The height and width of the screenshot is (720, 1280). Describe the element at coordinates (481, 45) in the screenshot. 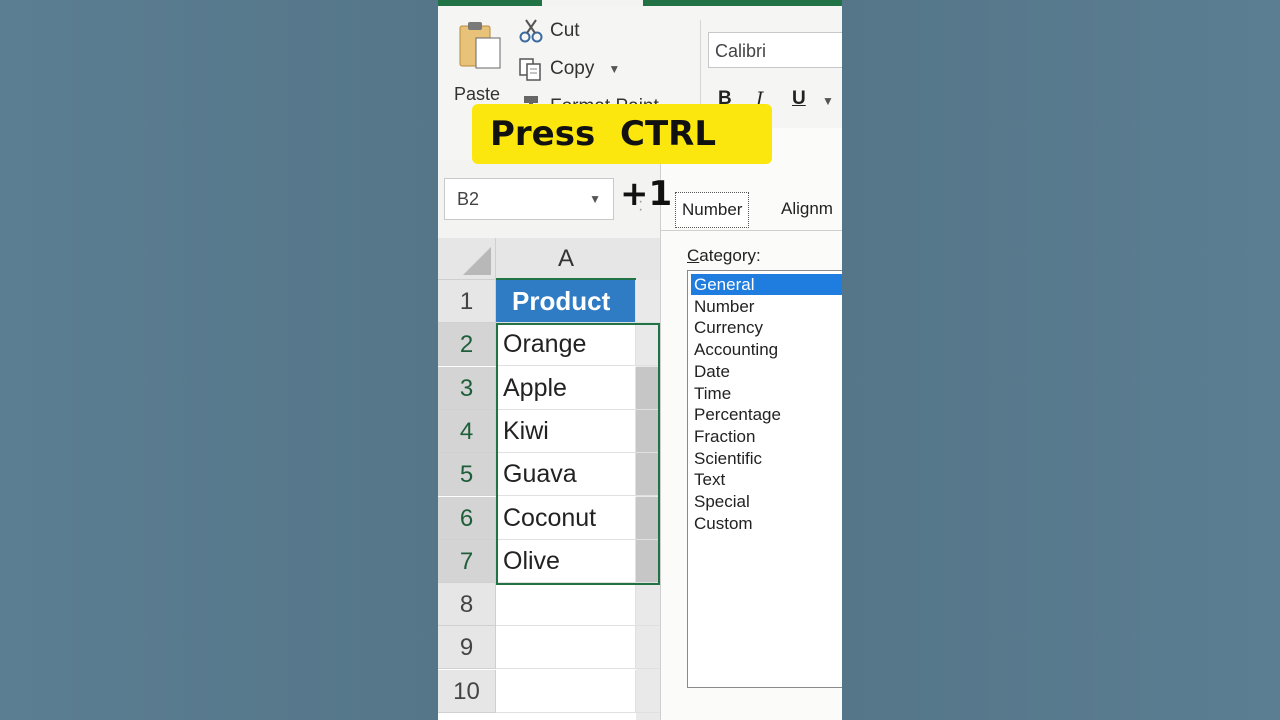

I see `paste-icon` at that location.